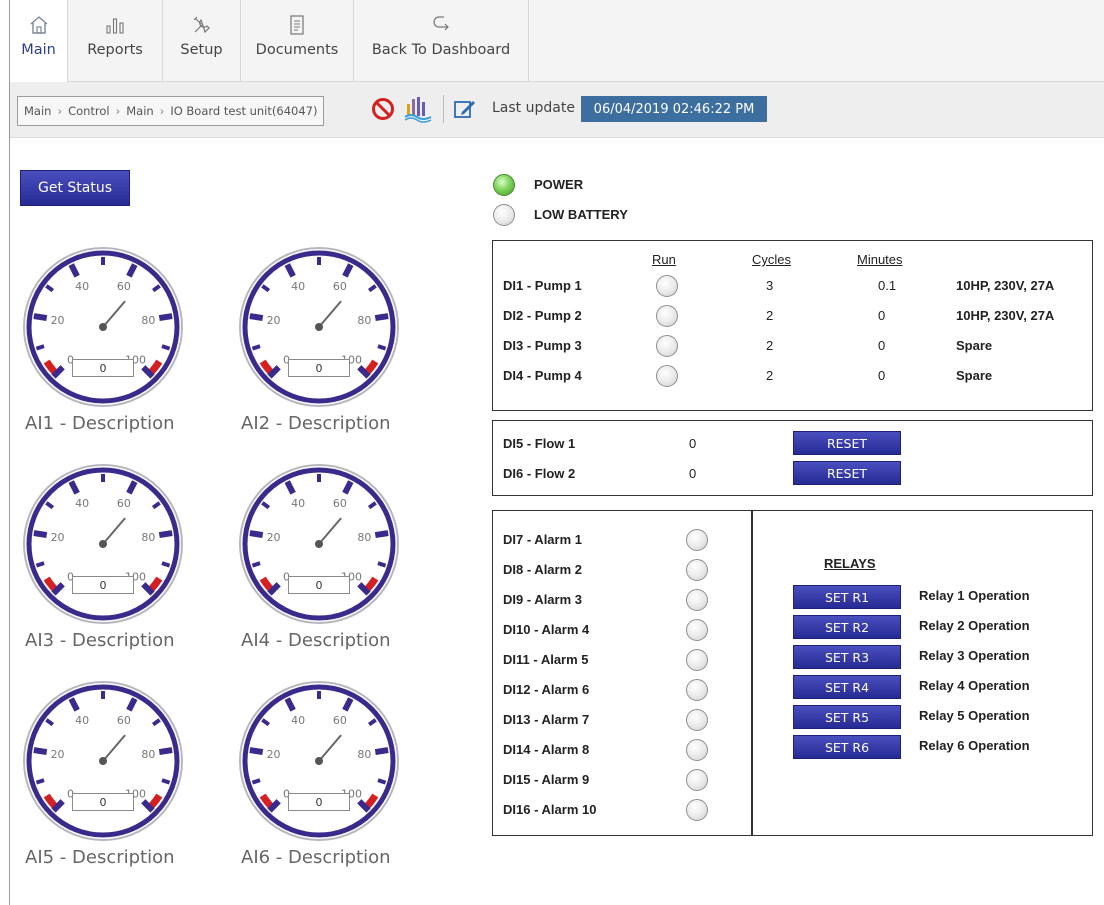 This screenshot has height=905, width=1104. Describe the element at coordinates (202, 41) in the screenshot. I see `tab-setup: Setup` at that location.